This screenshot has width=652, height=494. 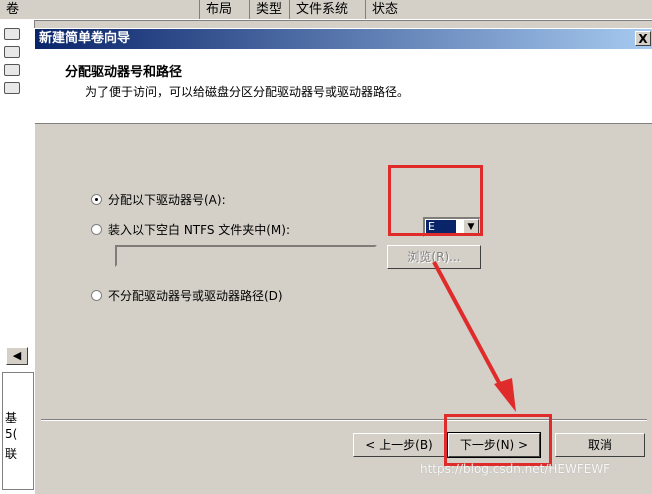 What do you see at coordinates (199, 230) in the screenshot?
I see `option-mount-folder-label: 装入以下空白 NTFS 文件夹中(M):` at bounding box center [199, 230].